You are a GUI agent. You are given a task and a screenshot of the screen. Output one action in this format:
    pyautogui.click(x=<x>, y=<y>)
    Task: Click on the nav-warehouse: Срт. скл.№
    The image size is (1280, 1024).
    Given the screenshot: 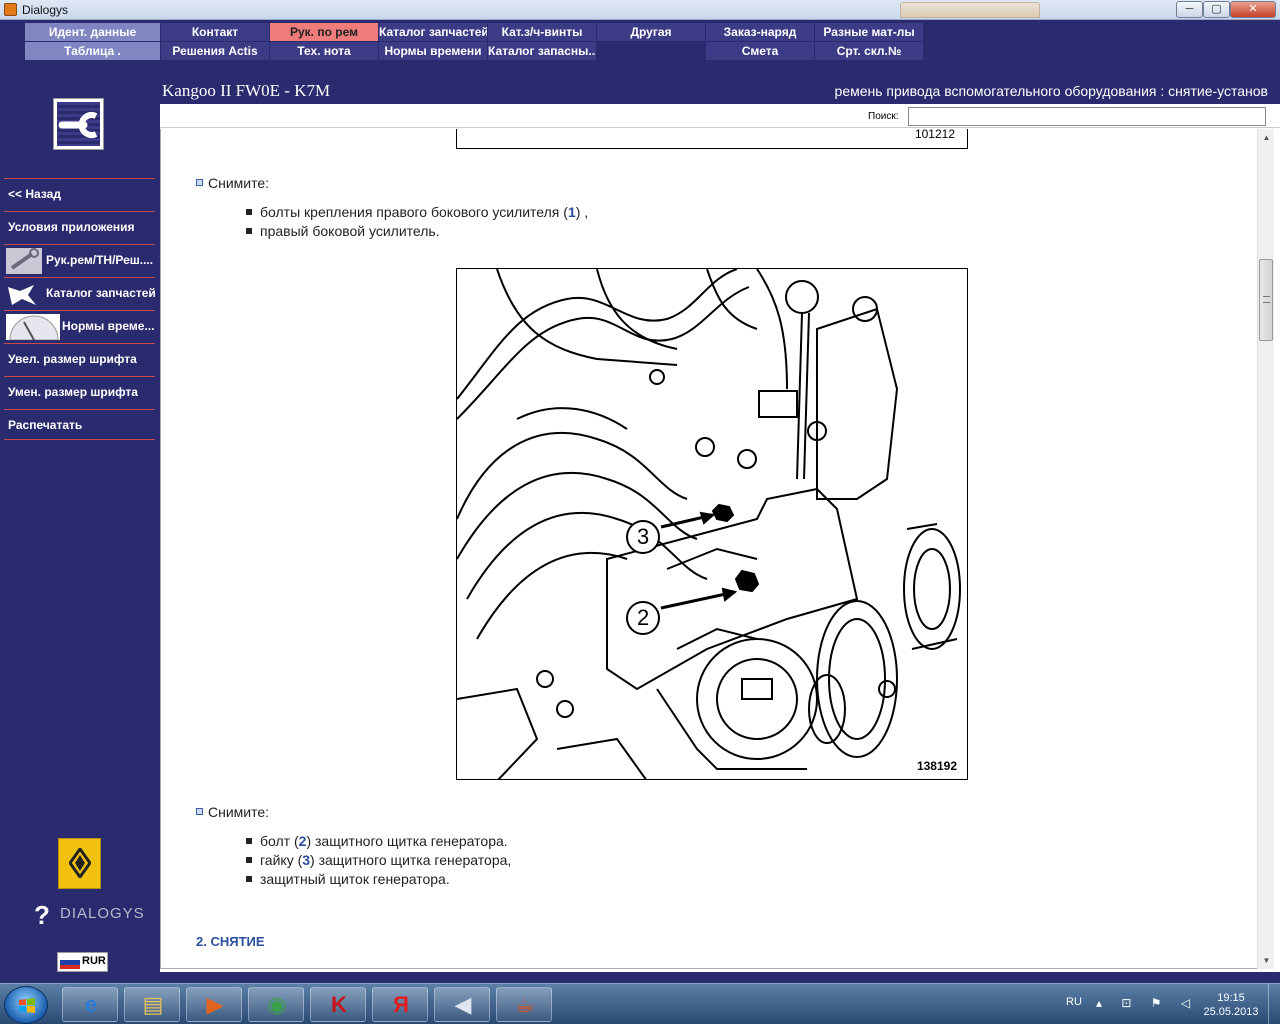 What is the action you would take?
    pyautogui.click(x=869, y=51)
    